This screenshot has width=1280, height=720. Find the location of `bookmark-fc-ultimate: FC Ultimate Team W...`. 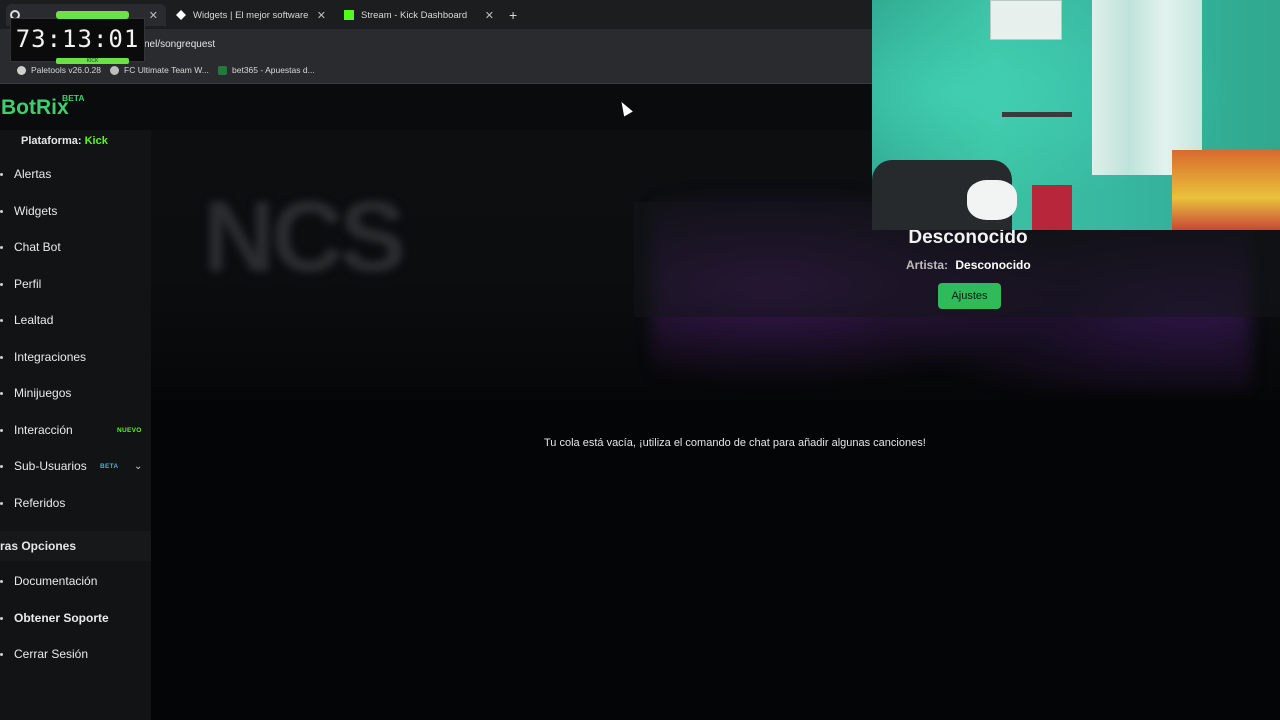

bookmark-fc-ultimate: FC Ultimate Team W... is located at coordinates (159, 70).